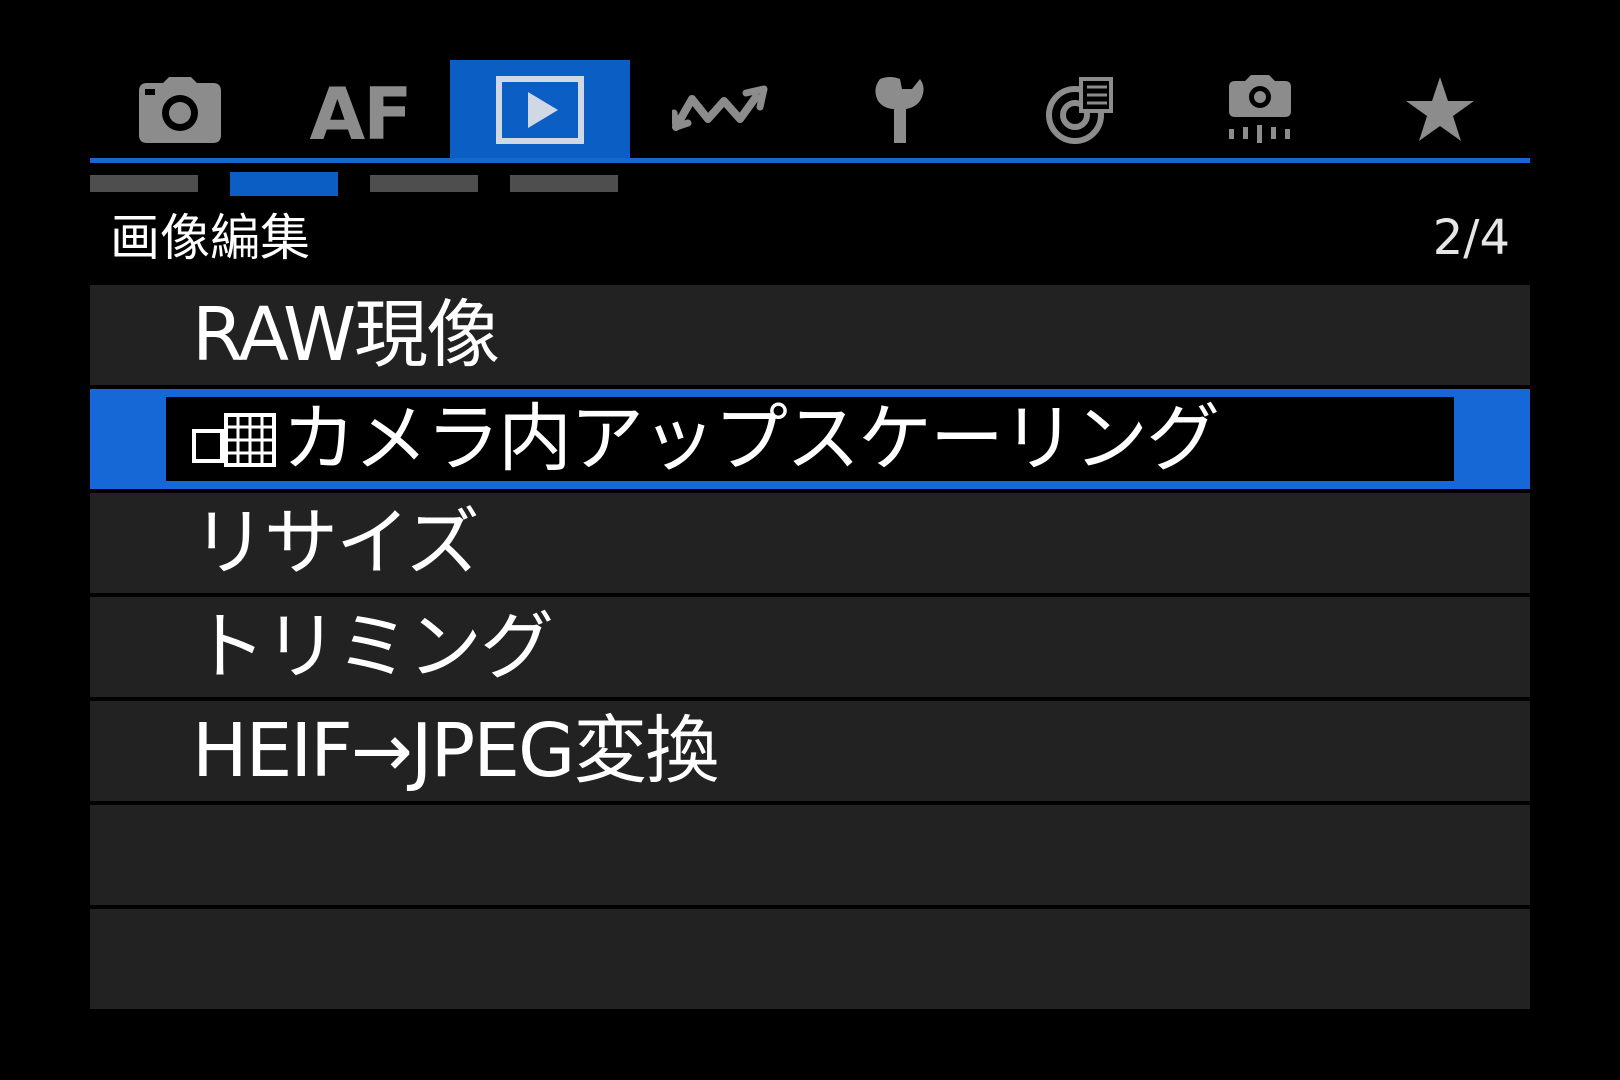  I want to click on menu-item-label: HEIF→JPEG変換, so click(455, 751).